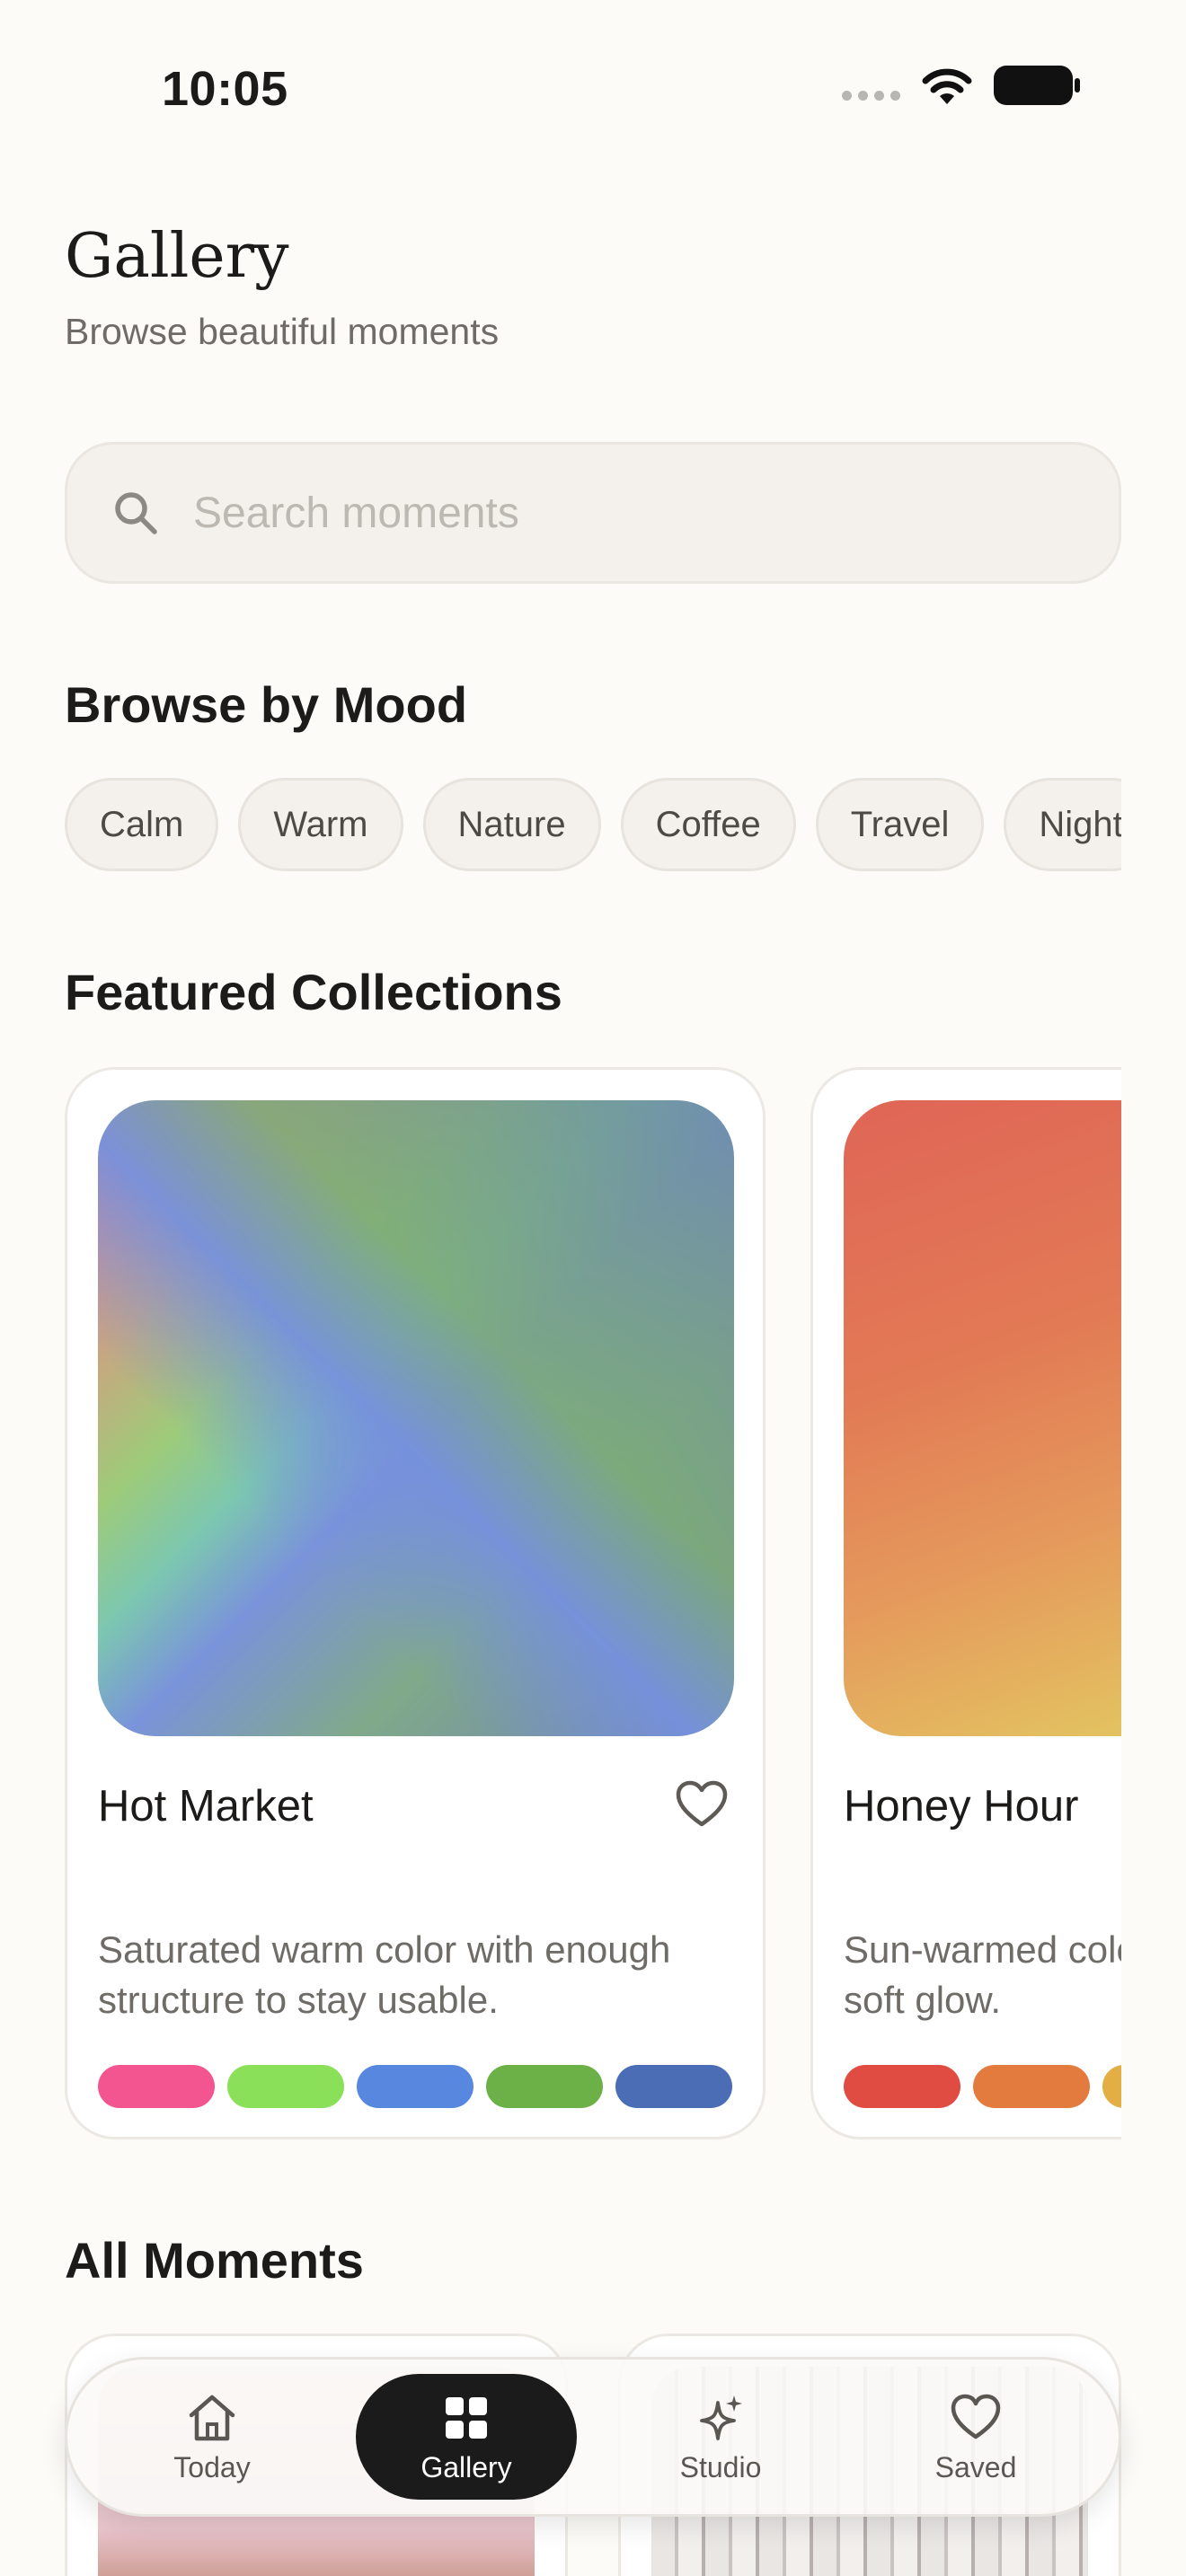 This screenshot has width=1186, height=2576. I want to click on mood-chip-travel: Travel, so click(900, 824).